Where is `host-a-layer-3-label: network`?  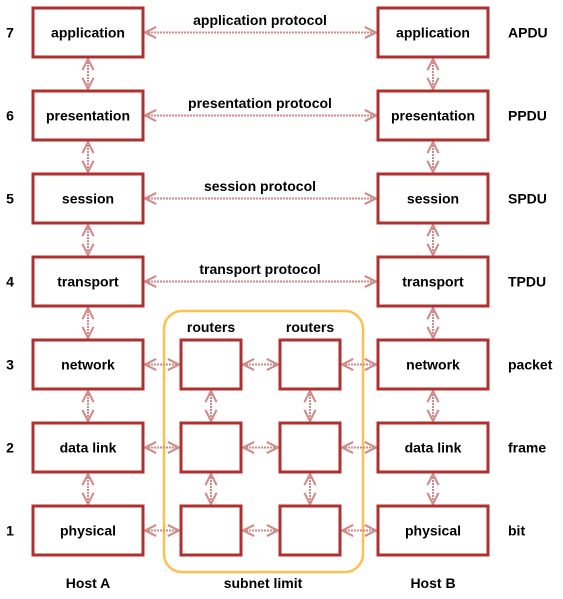
host-a-layer-3-label: network is located at coordinates (88, 365).